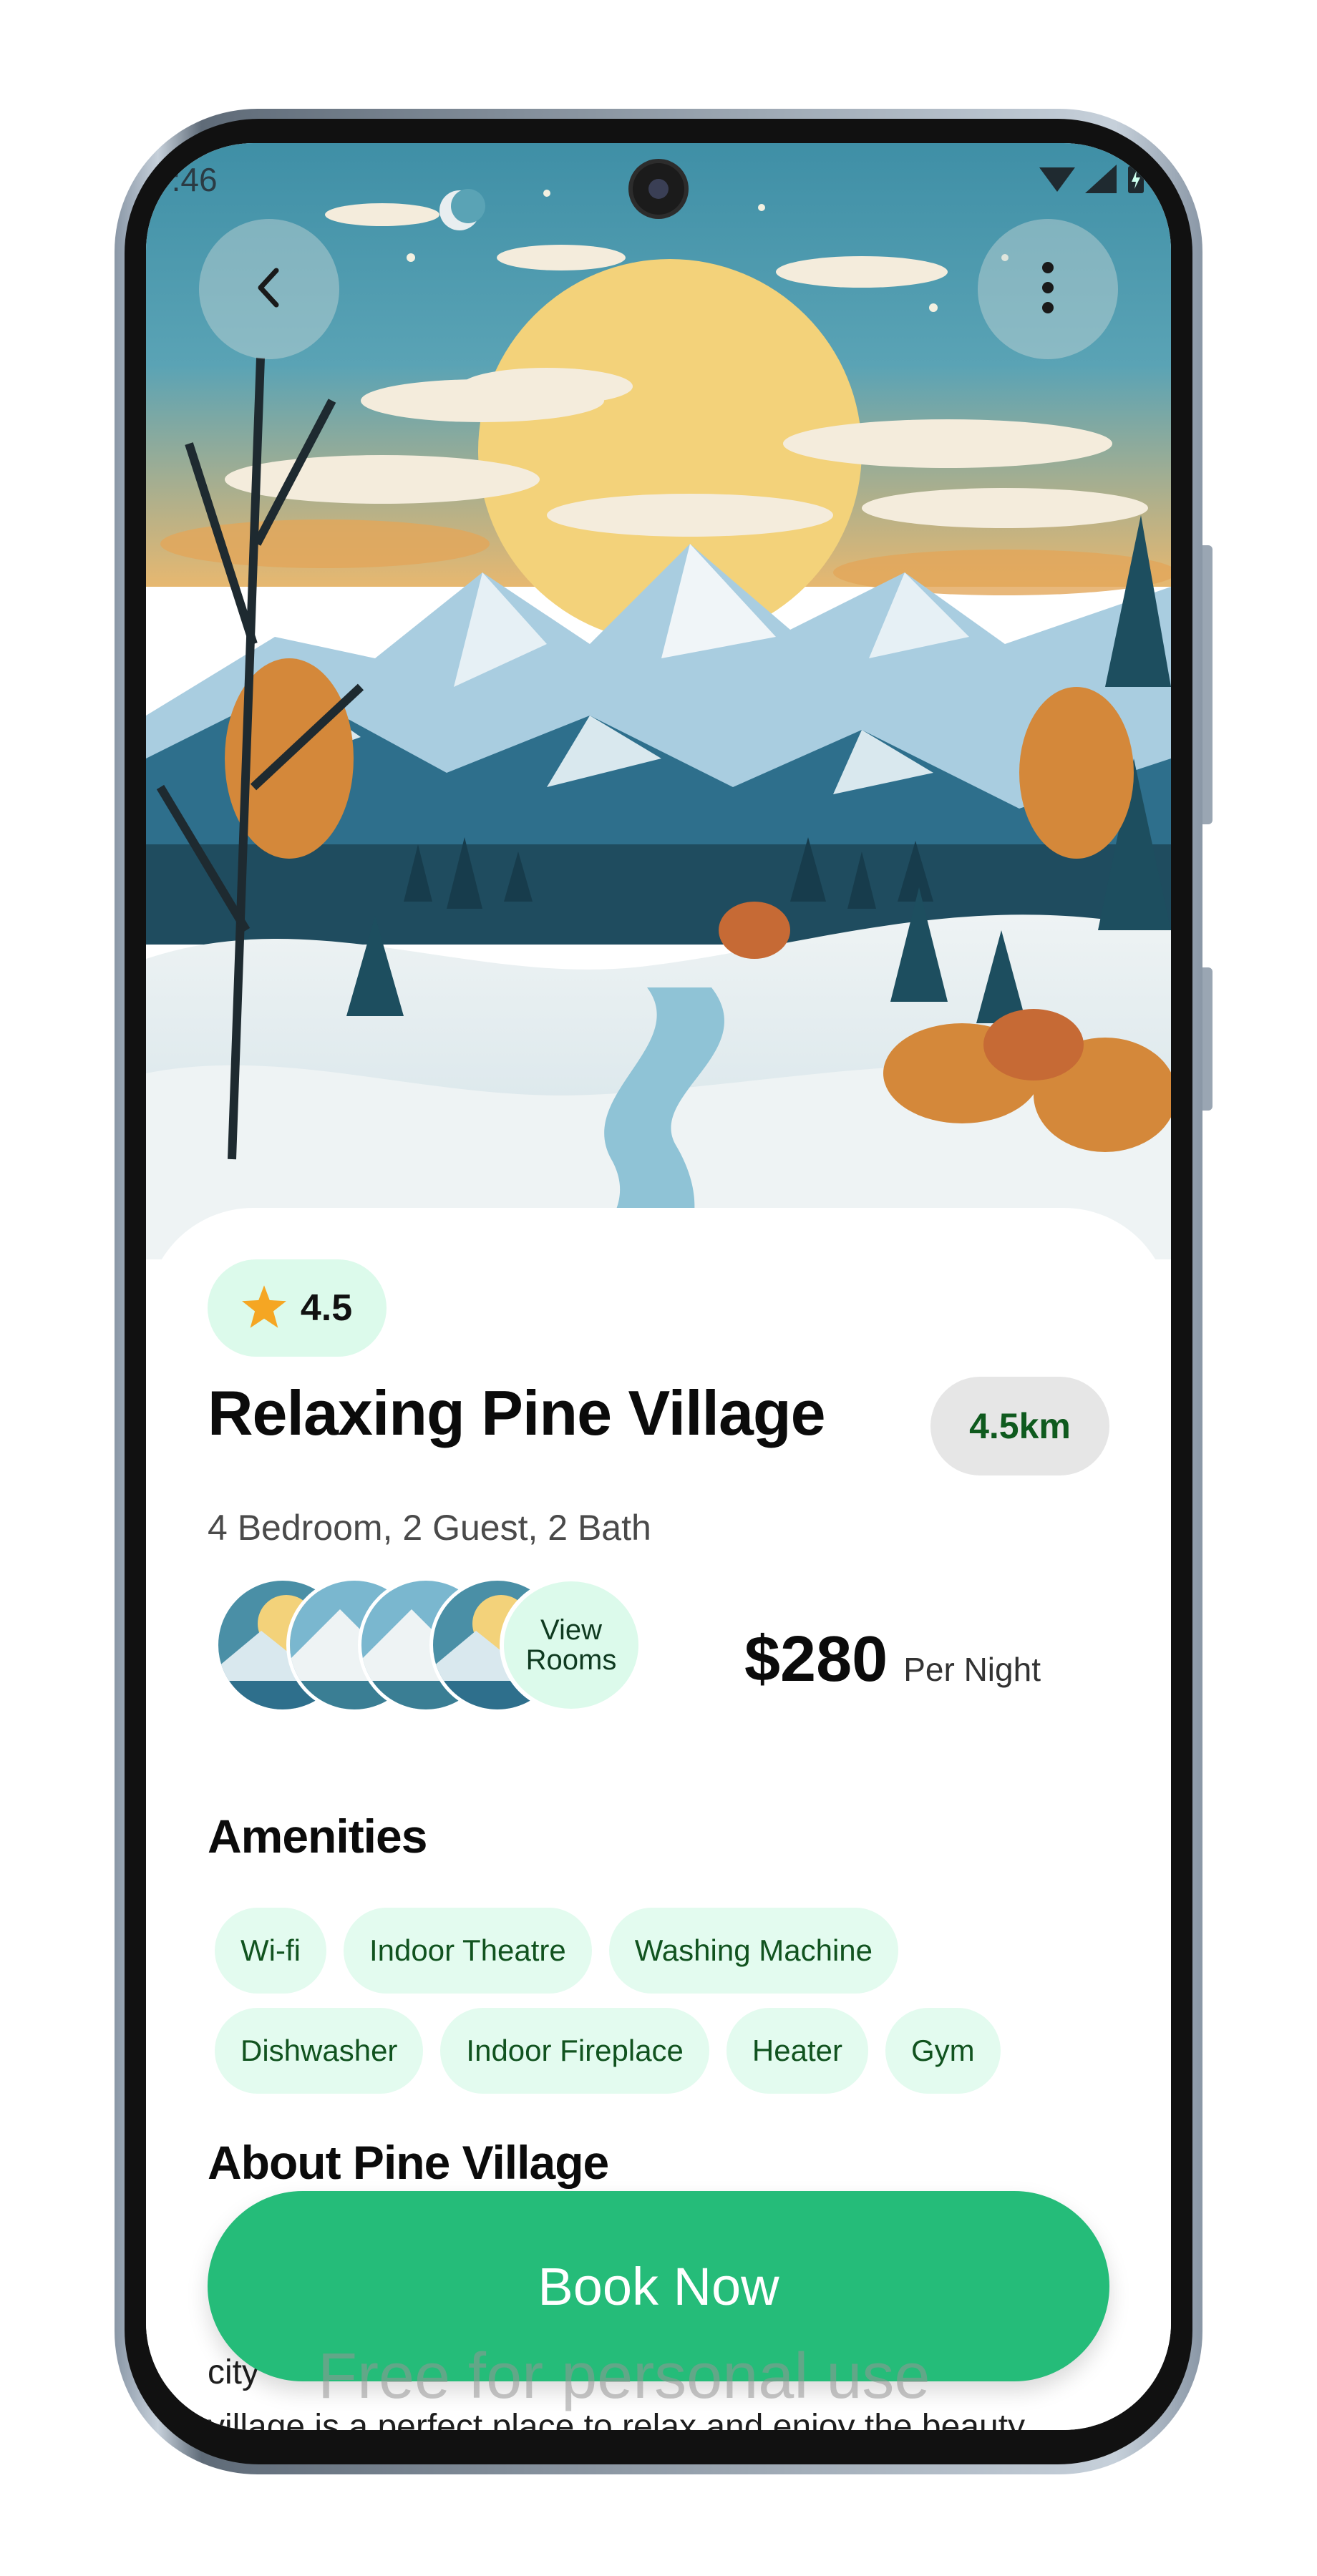 The image size is (1317, 2576). Describe the element at coordinates (571, 1630) in the screenshot. I see `view-rooms-label-line1: View` at that location.